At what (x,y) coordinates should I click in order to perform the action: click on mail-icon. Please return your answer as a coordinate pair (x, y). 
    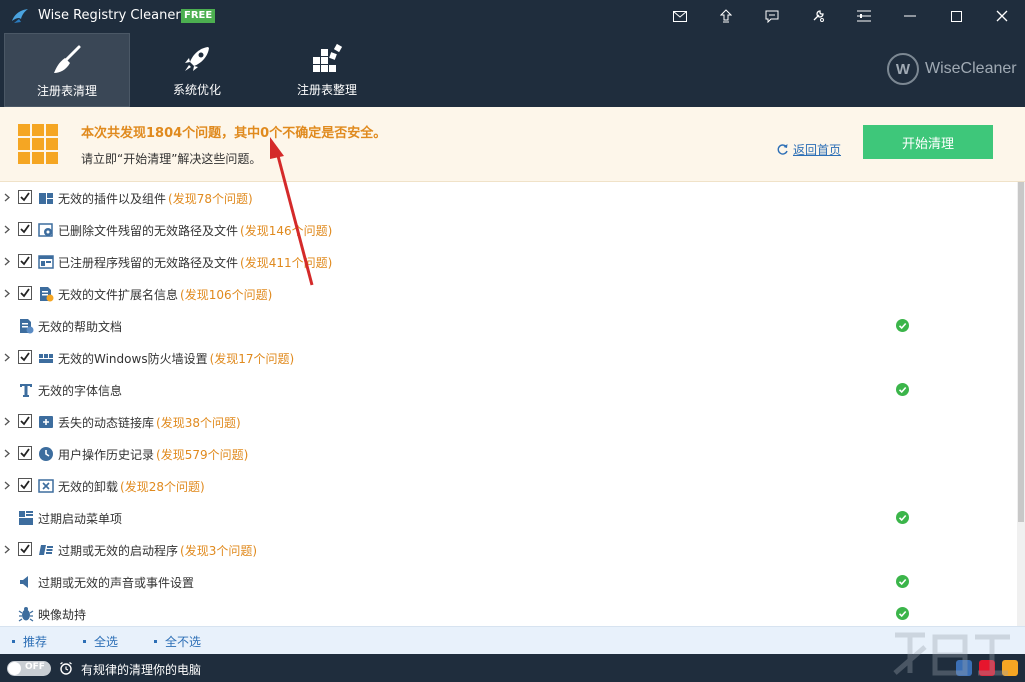
    Looking at the image, I should click on (680, 16).